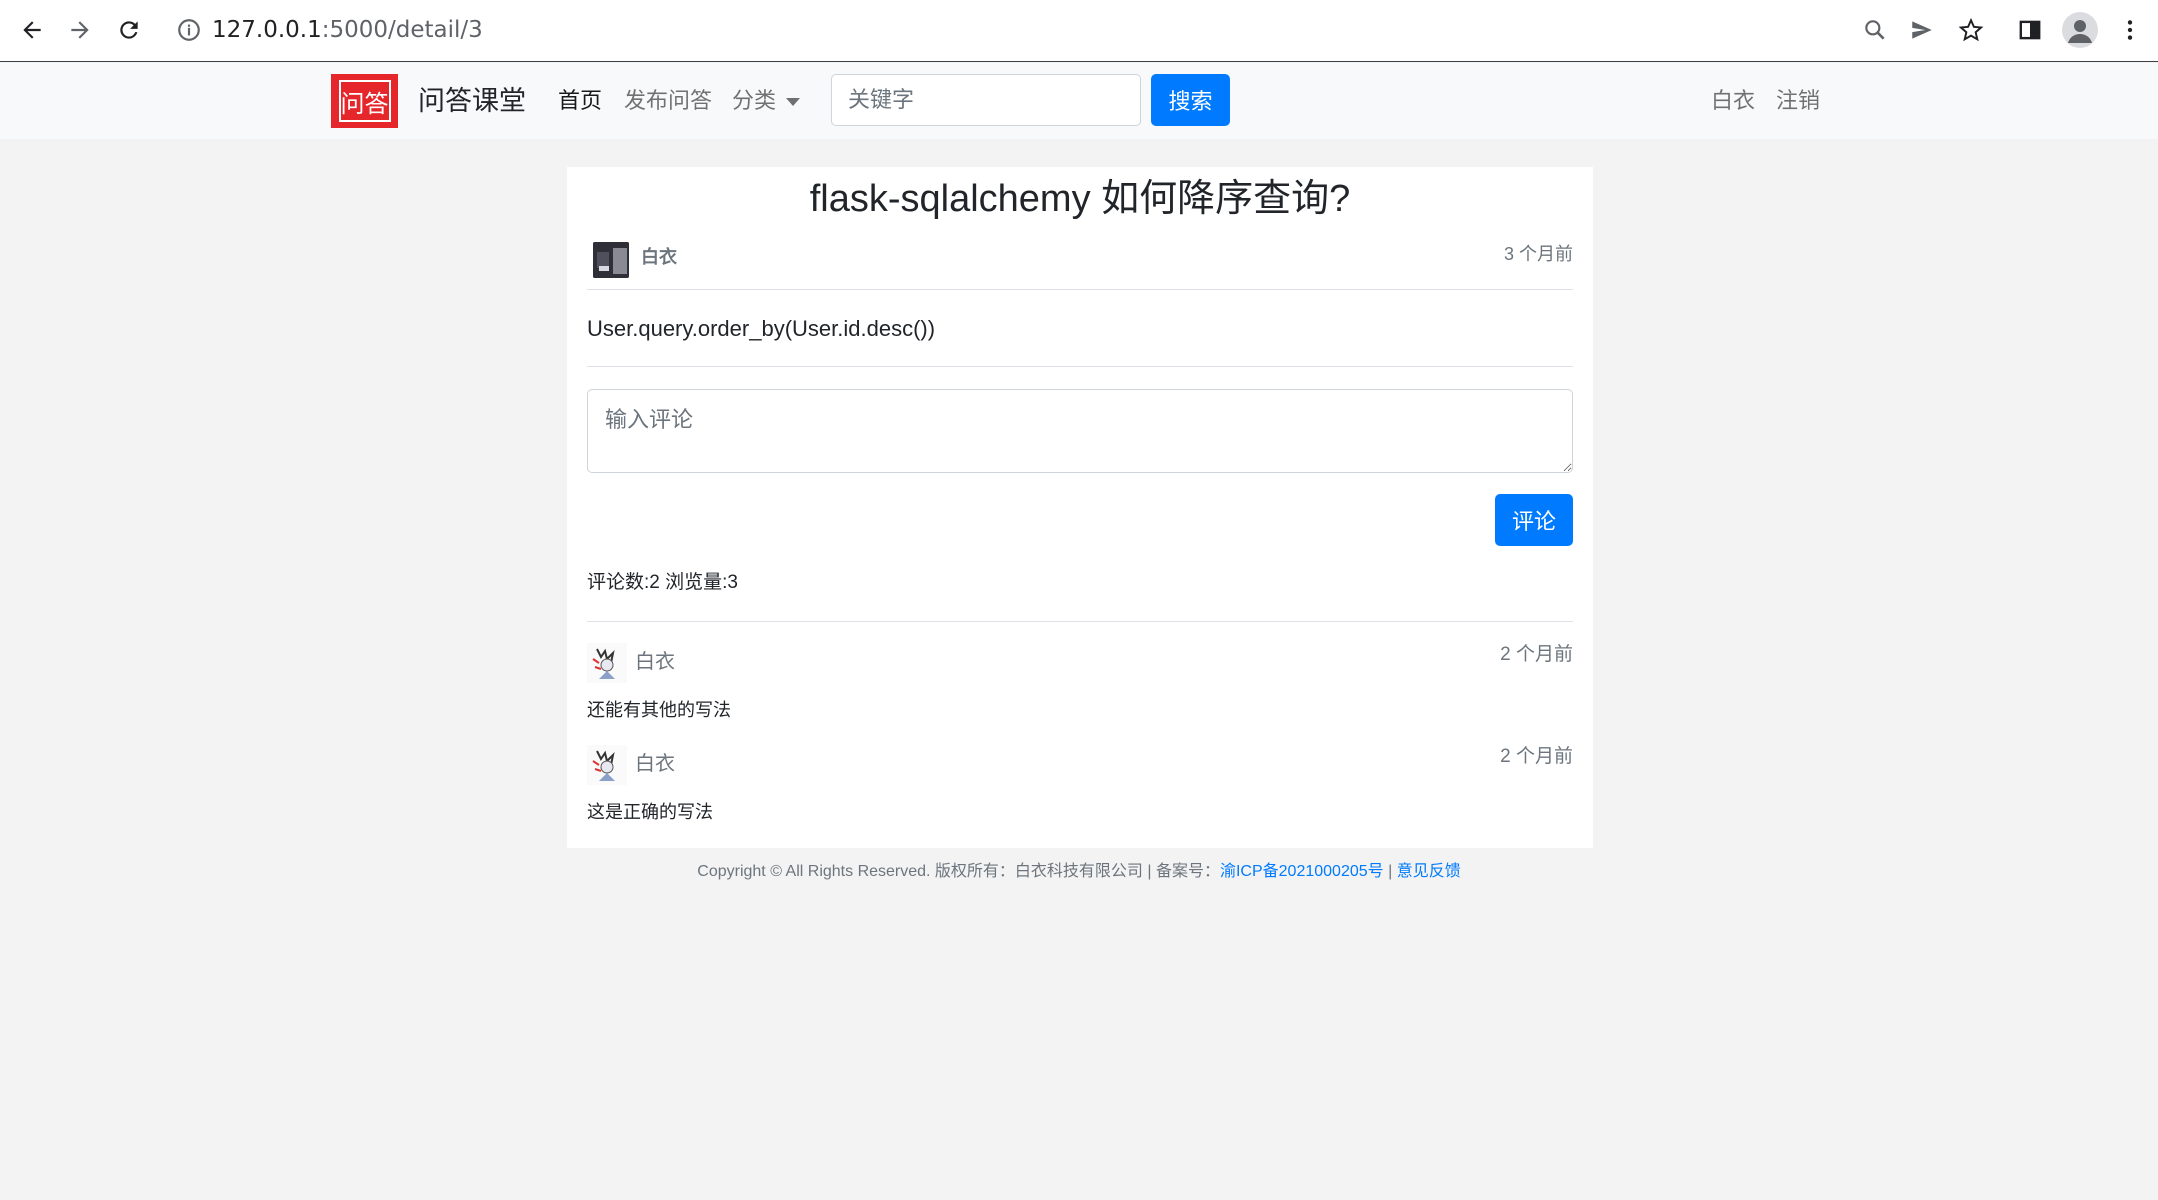  What do you see at coordinates (267, 30) in the screenshot?
I see `url-host: 127.0.0.1` at bounding box center [267, 30].